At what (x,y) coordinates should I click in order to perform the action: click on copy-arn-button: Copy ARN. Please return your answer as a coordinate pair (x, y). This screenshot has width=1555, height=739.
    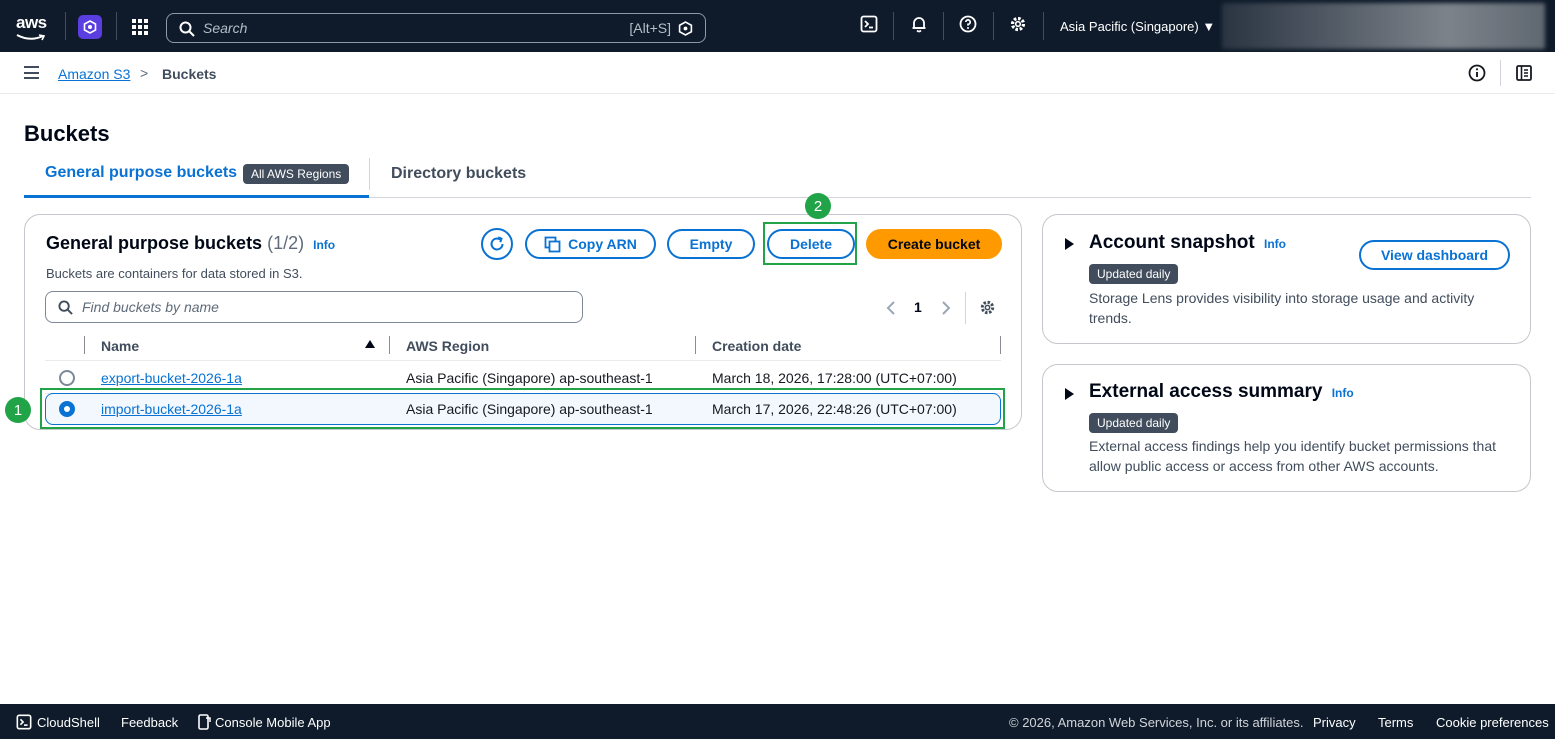
    Looking at the image, I should click on (590, 244).